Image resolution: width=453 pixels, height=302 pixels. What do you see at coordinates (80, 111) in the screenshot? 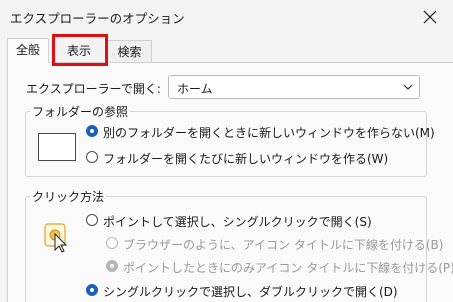
I see `folder-browse-legend: フォルダーの参照` at bounding box center [80, 111].